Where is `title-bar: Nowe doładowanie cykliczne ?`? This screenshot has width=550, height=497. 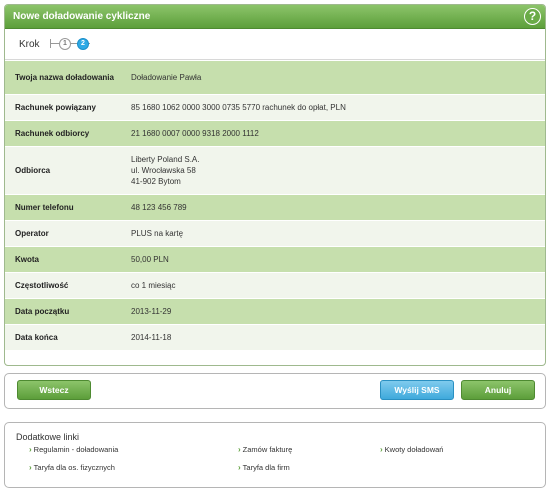
title-bar: Nowe doładowanie cykliczne ? is located at coordinates (275, 17).